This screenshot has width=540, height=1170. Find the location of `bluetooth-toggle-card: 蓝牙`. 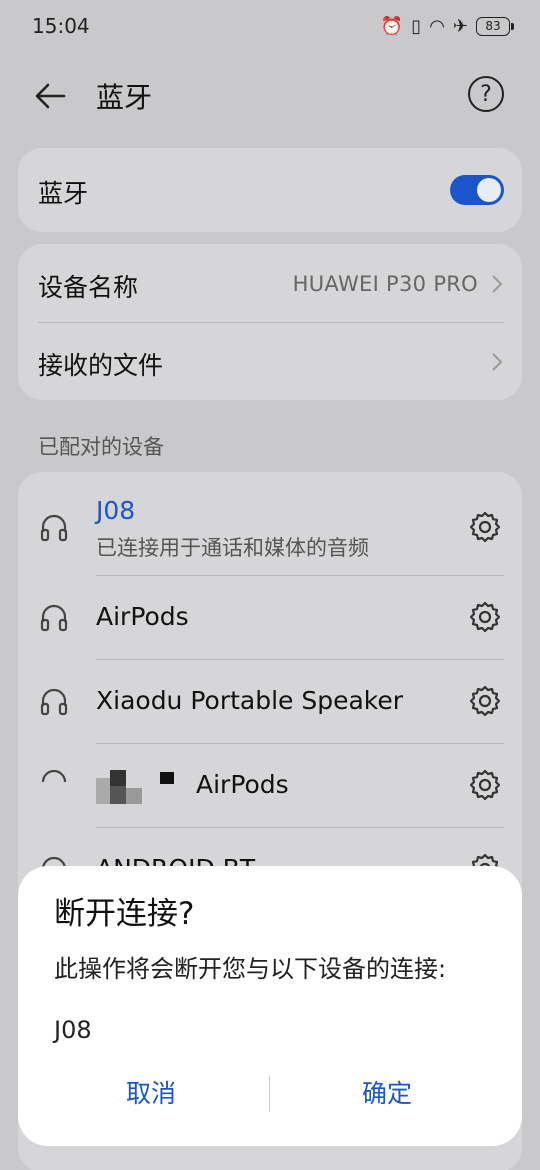

bluetooth-toggle-card: 蓝牙 is located at coordinates (270, 190).